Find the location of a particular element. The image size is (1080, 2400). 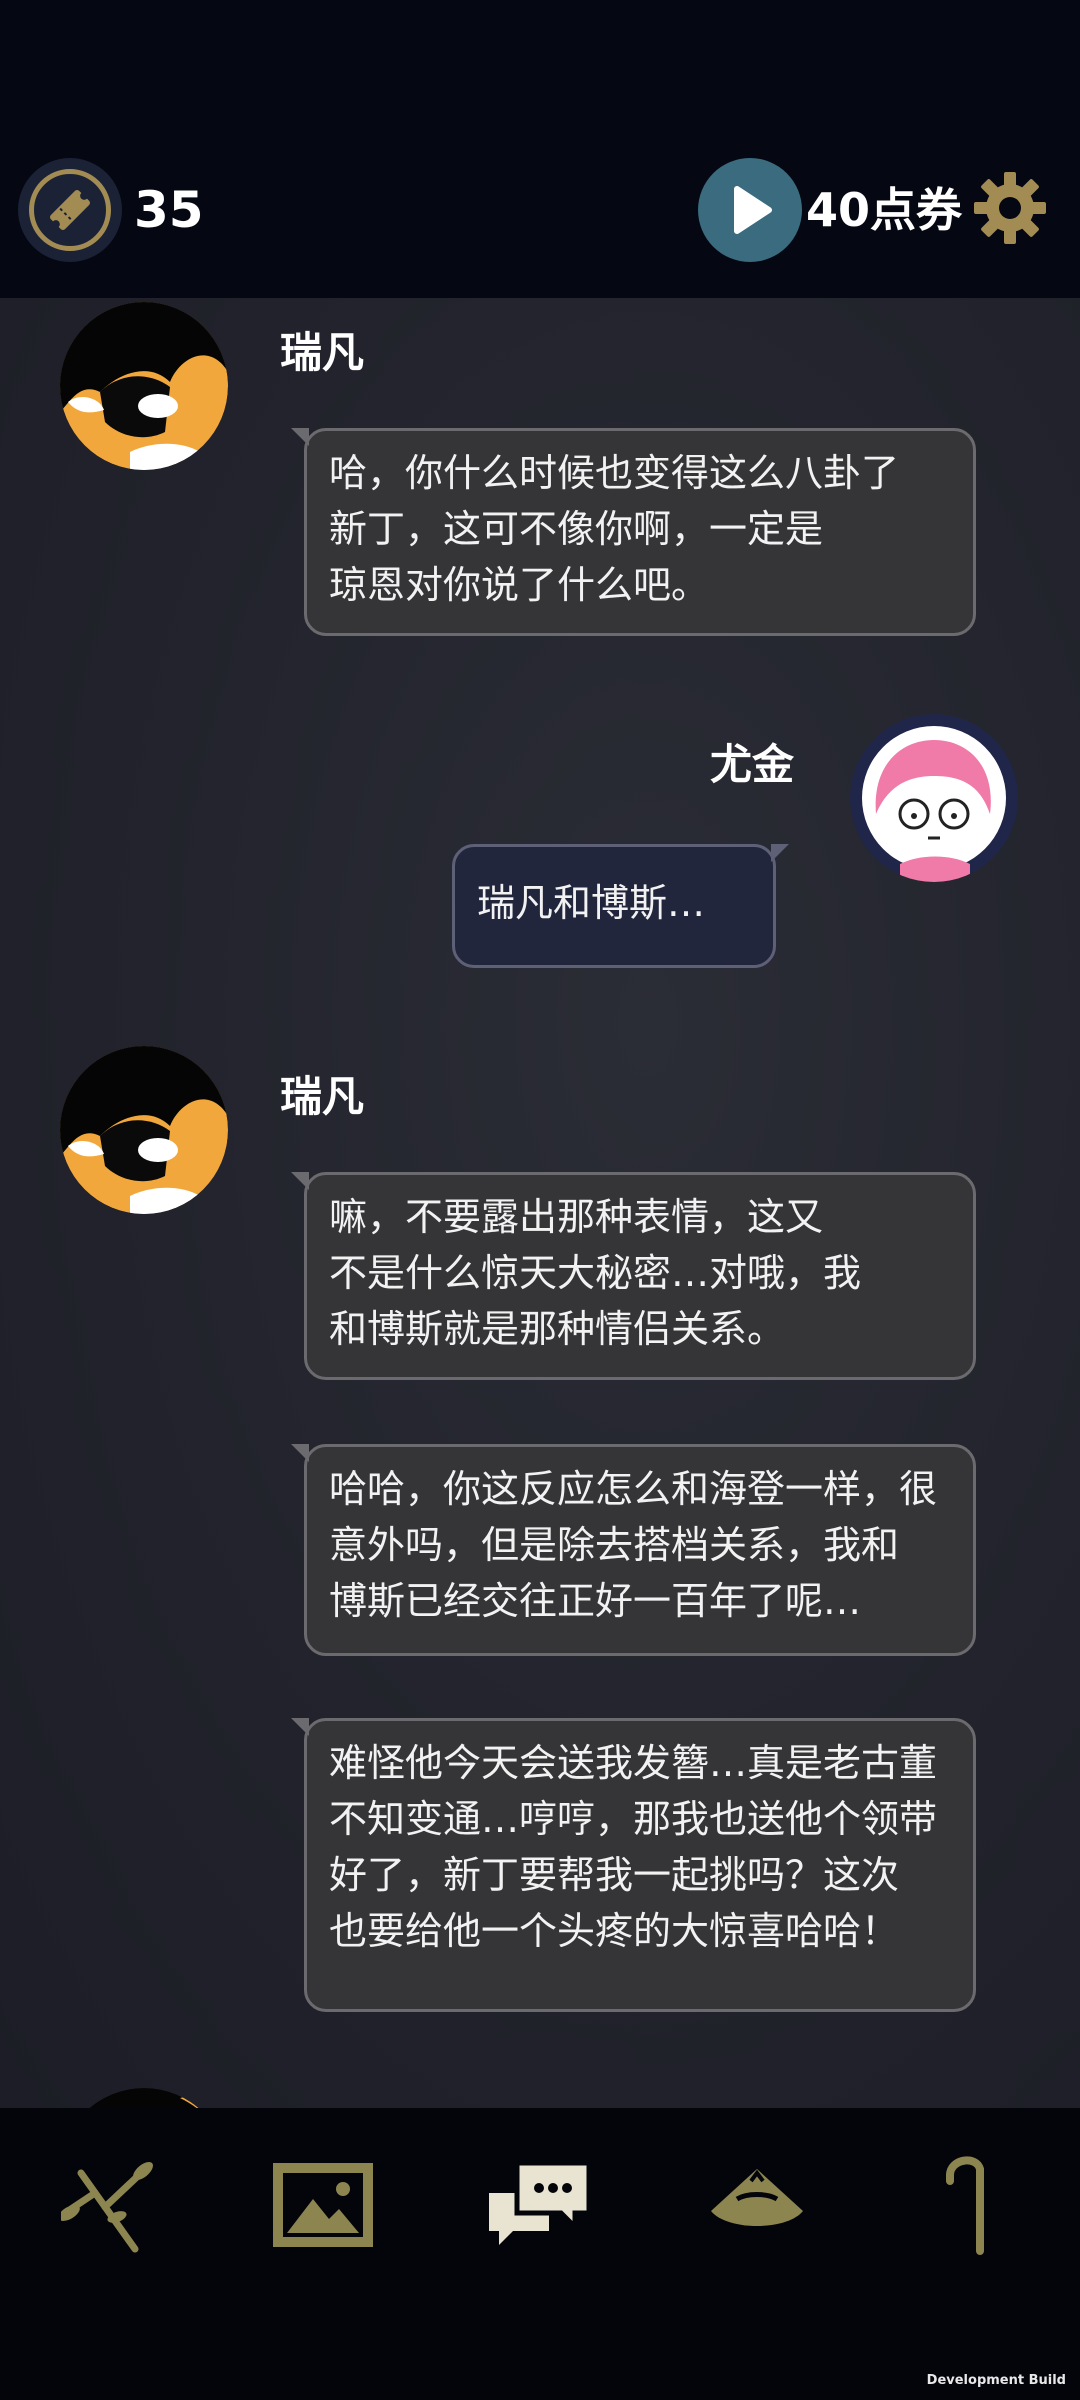

message-line: 琼恩对你说了什么吧。 is located at coordinates (519, 585).